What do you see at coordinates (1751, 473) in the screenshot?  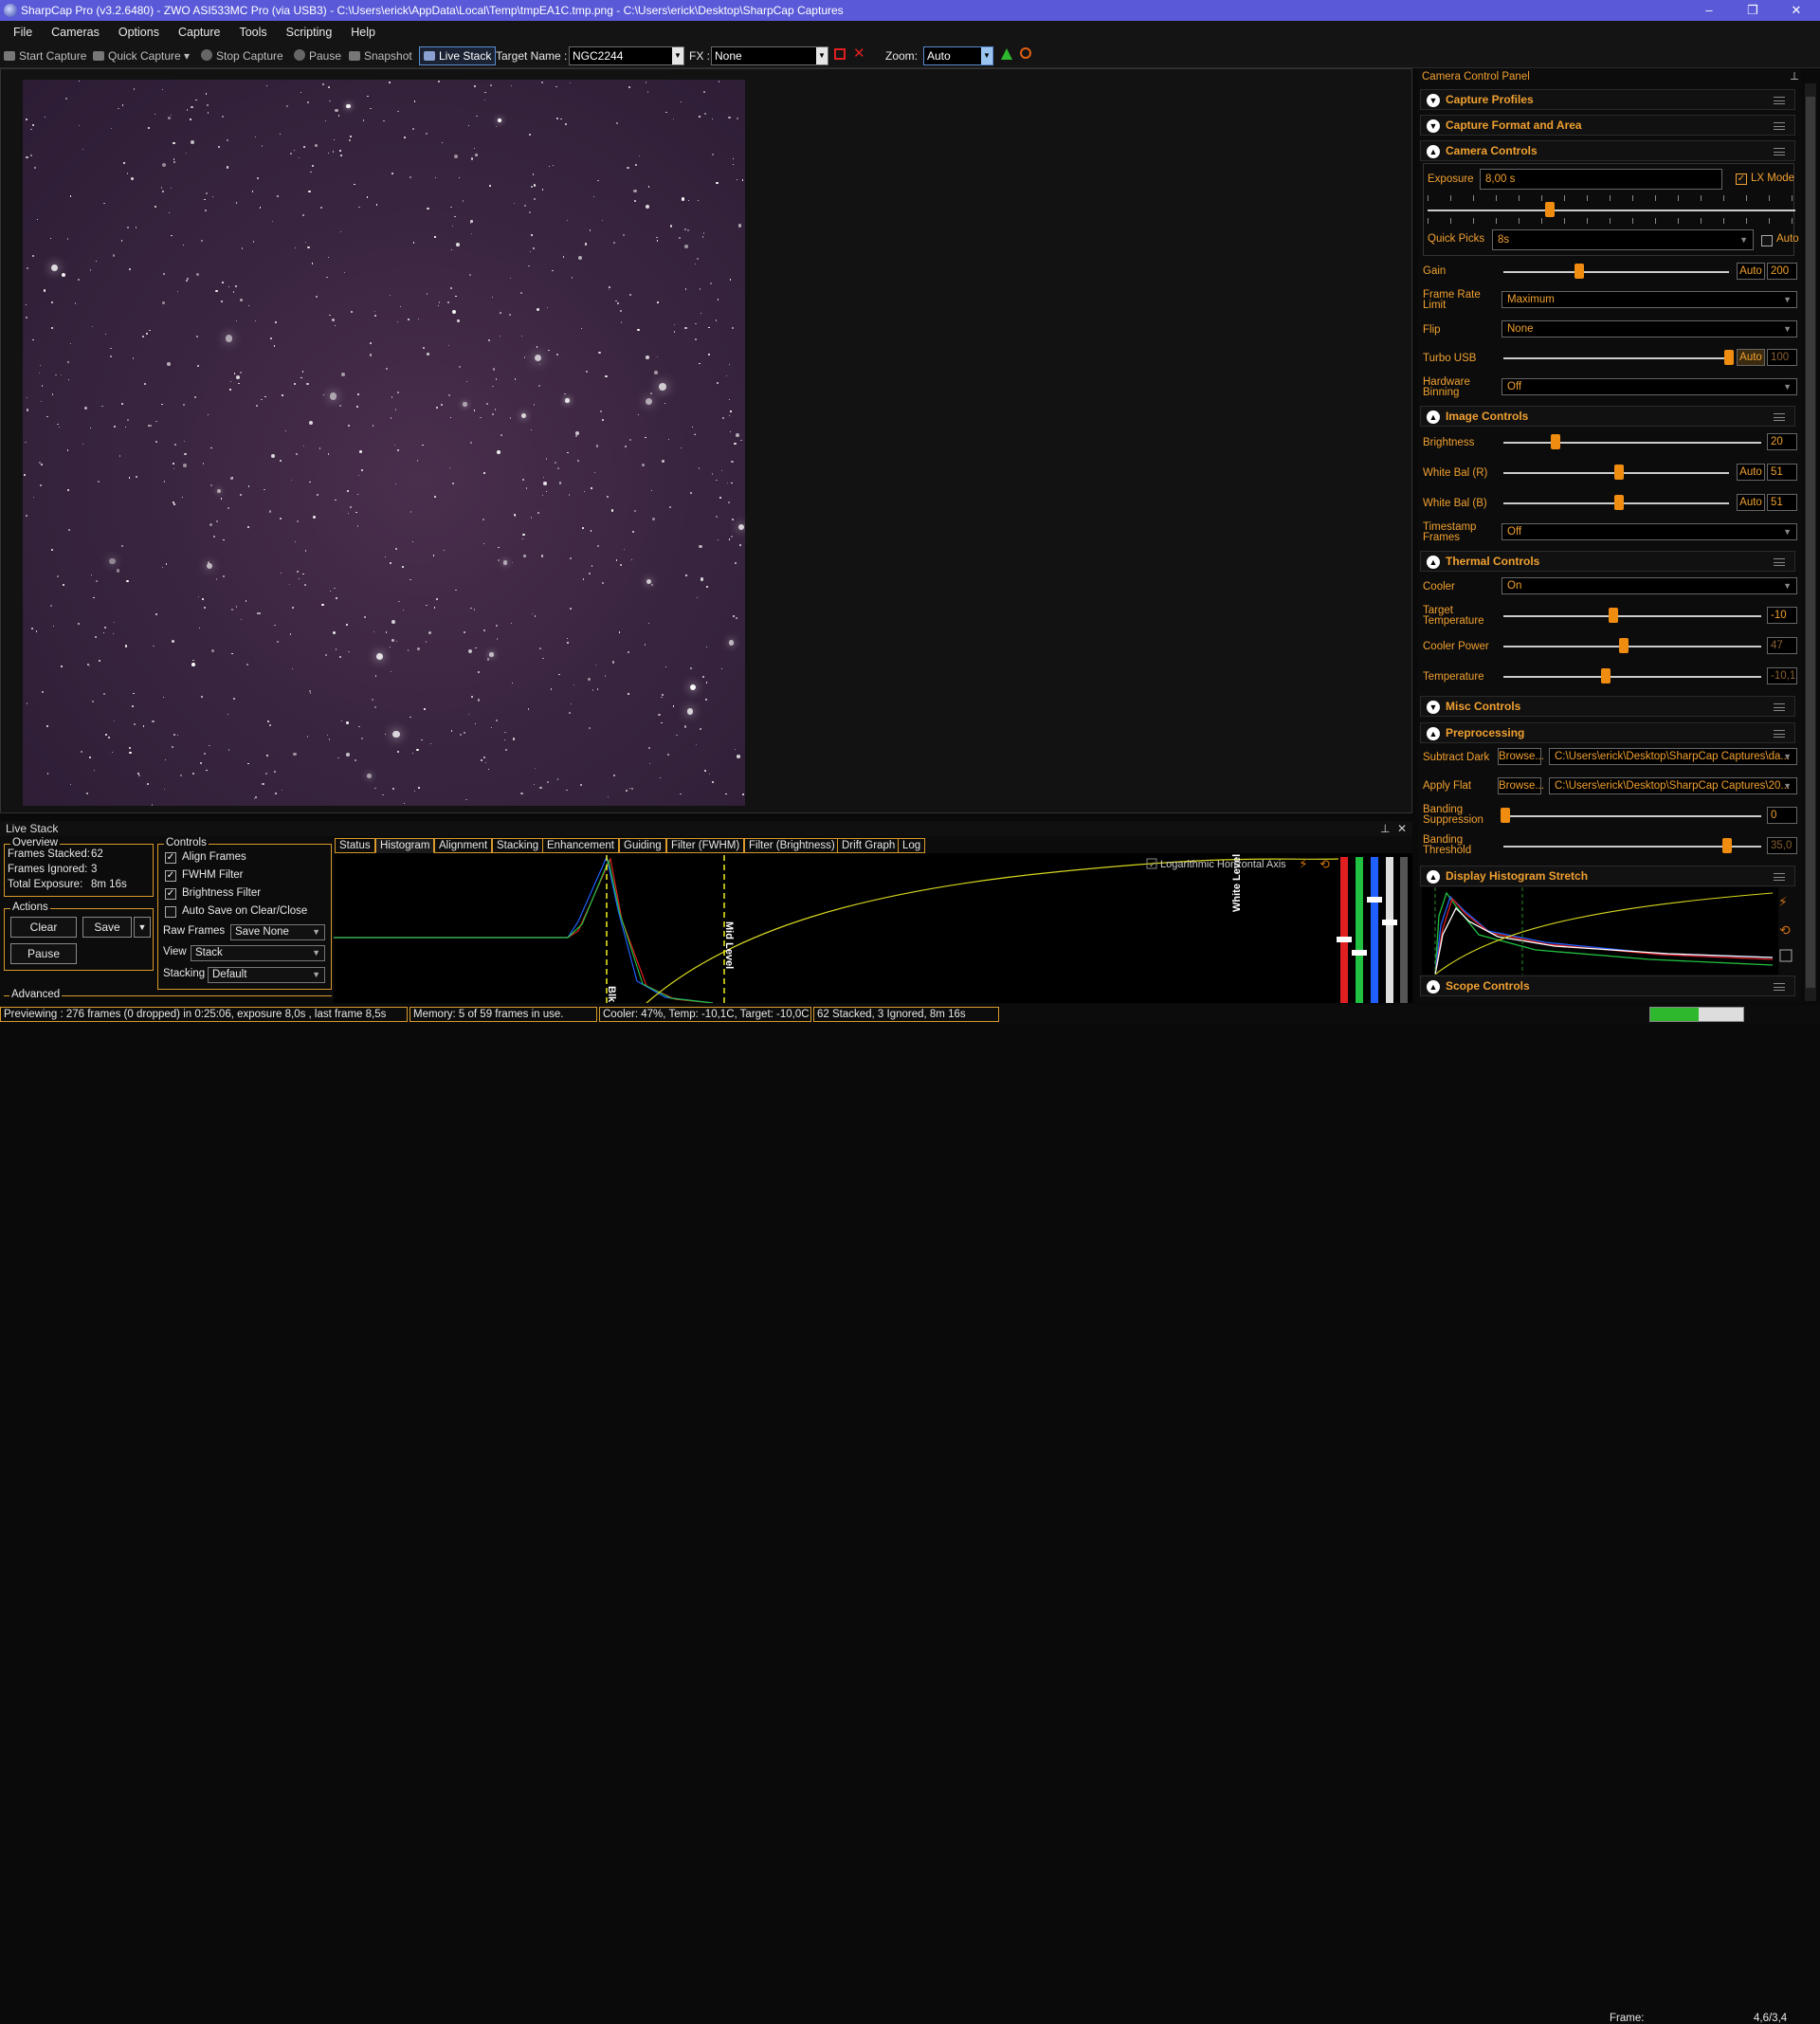 I see `white-bal-r-auto-button: Auto` at bounding box center [1751, 473].